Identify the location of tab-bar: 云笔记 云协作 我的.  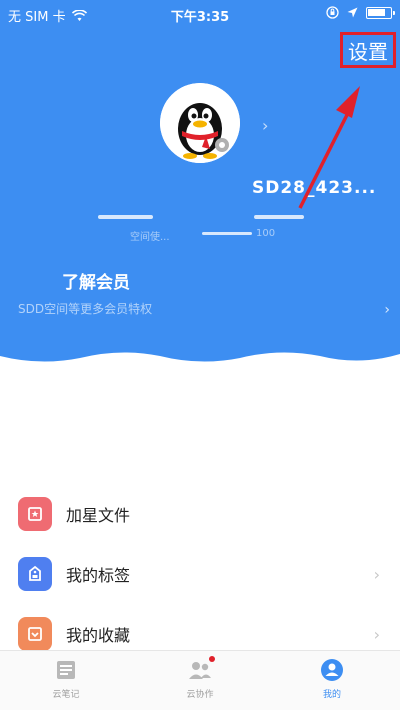
(200, 680).